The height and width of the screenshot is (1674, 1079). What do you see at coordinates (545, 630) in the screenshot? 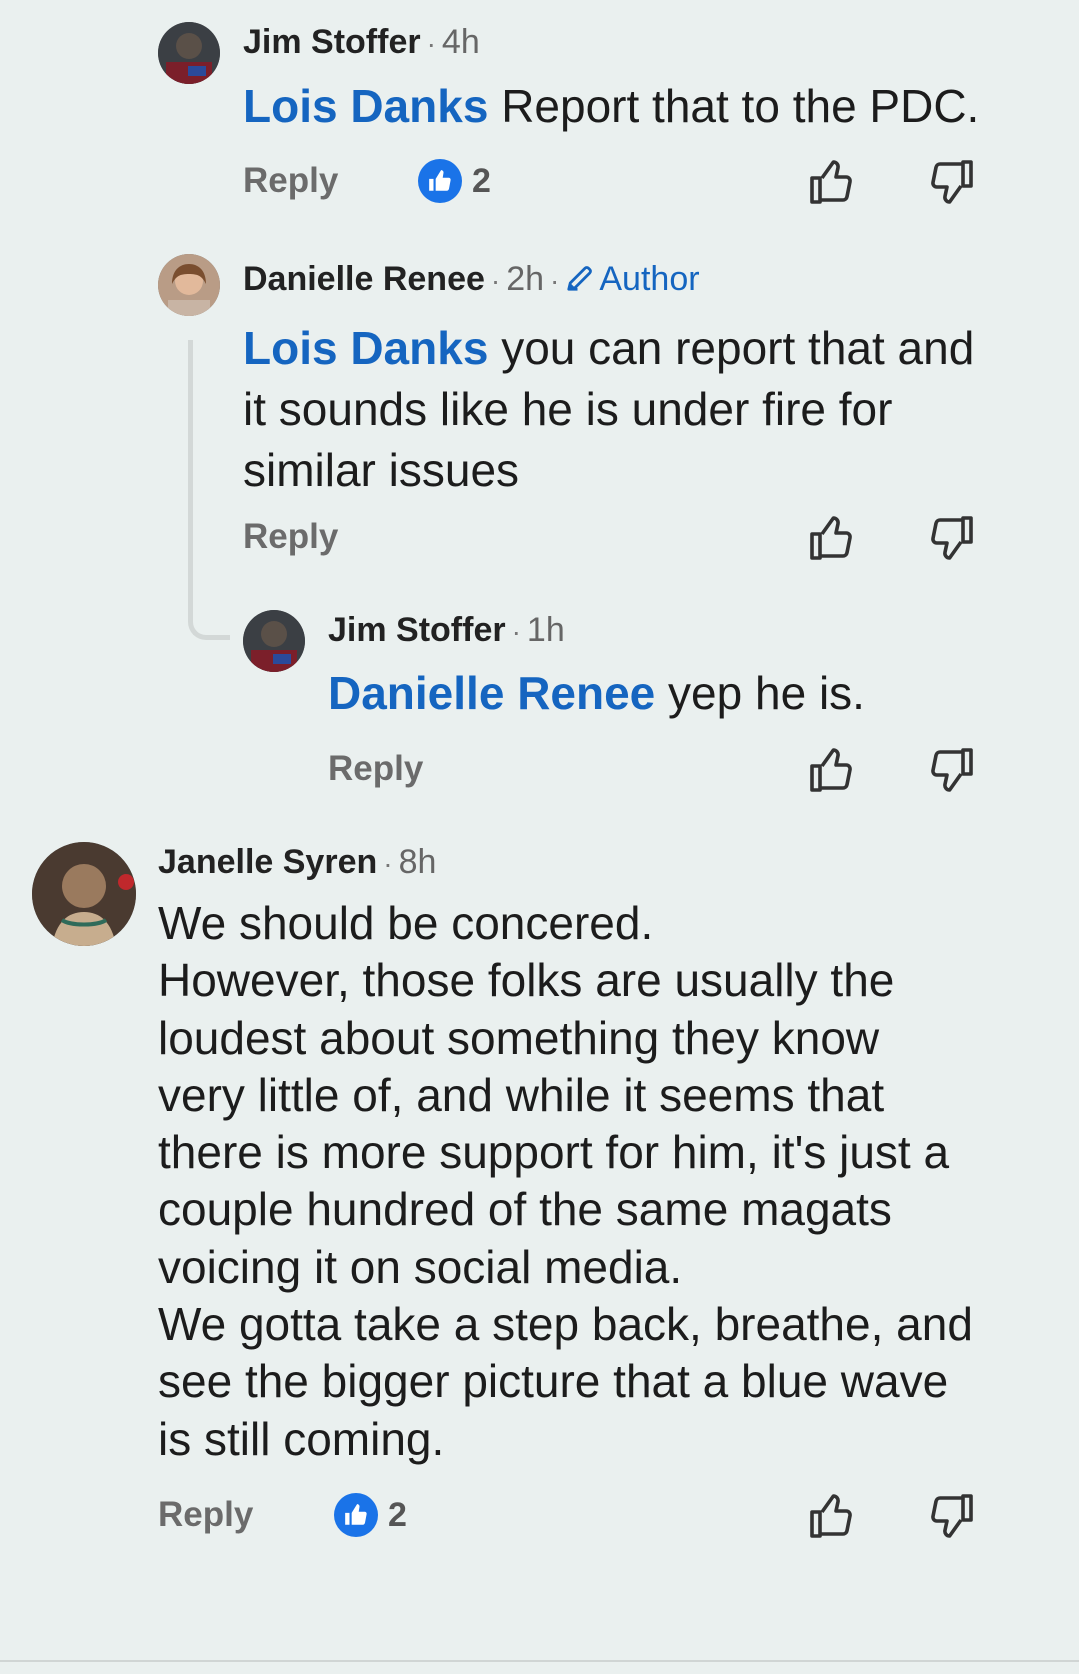
I see `timestamp: 1h` at bounding box center [545, 630].